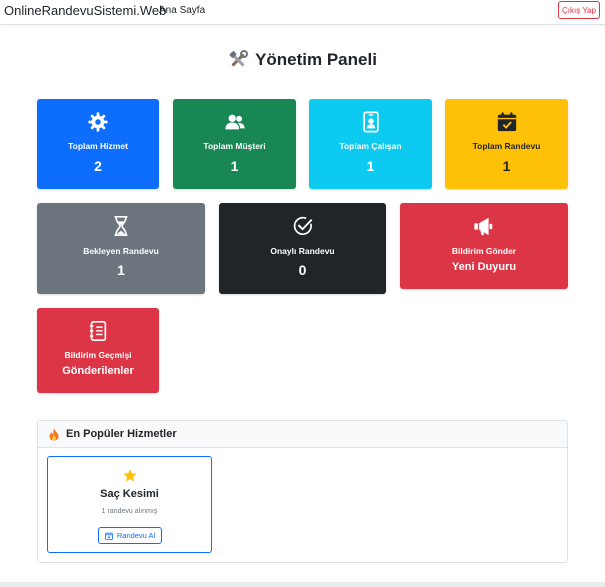 Image resolution: width=605 pixels, height=587 pixels. What do you see at coordinates (54, 434) in the screenshot?
I see `fire-icon` at bounding box center [54, 434].